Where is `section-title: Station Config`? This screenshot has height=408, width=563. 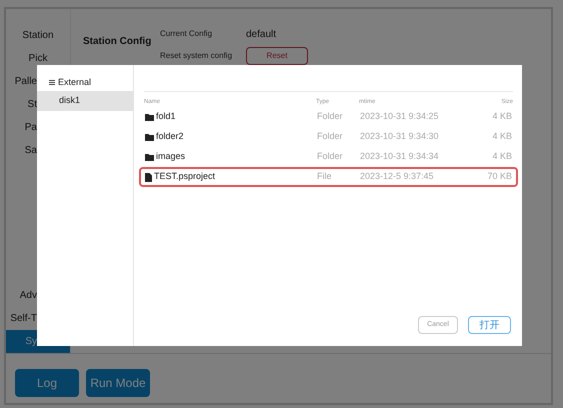 section-title: Station Config is located at coordinates (117, 41).